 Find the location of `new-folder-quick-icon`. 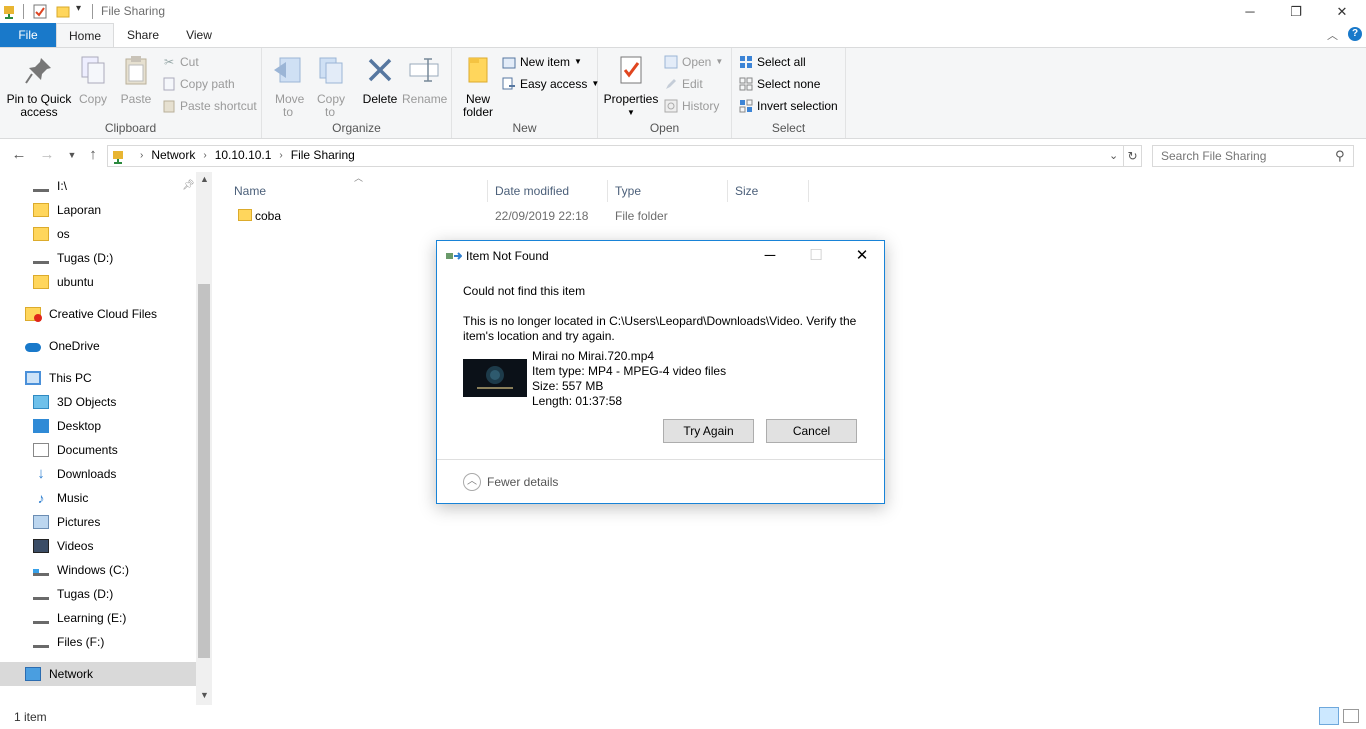

new-folder-quick-icon is located at coordinates (63, 11).